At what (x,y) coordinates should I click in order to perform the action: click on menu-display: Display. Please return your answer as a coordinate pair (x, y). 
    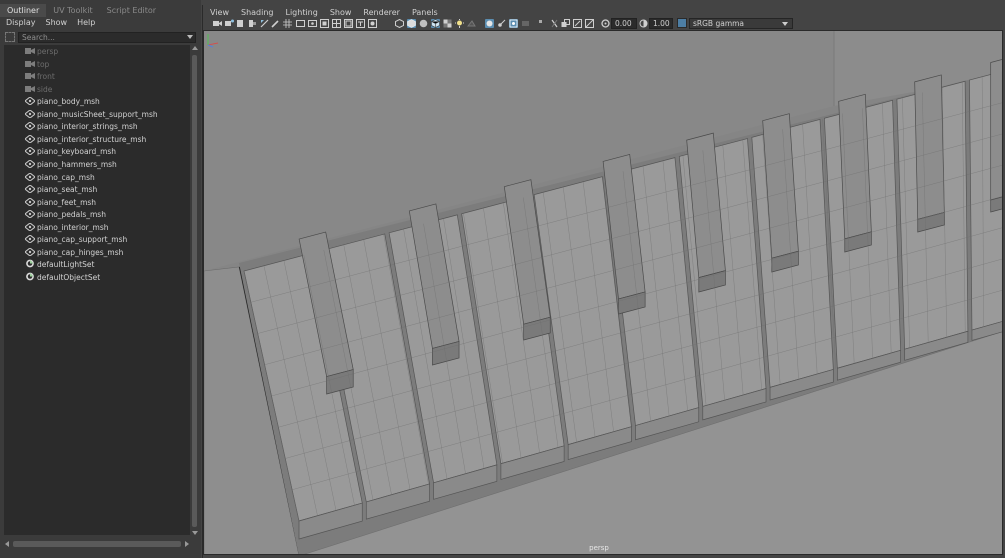
    Looking at the image, I should click on (20, 23).